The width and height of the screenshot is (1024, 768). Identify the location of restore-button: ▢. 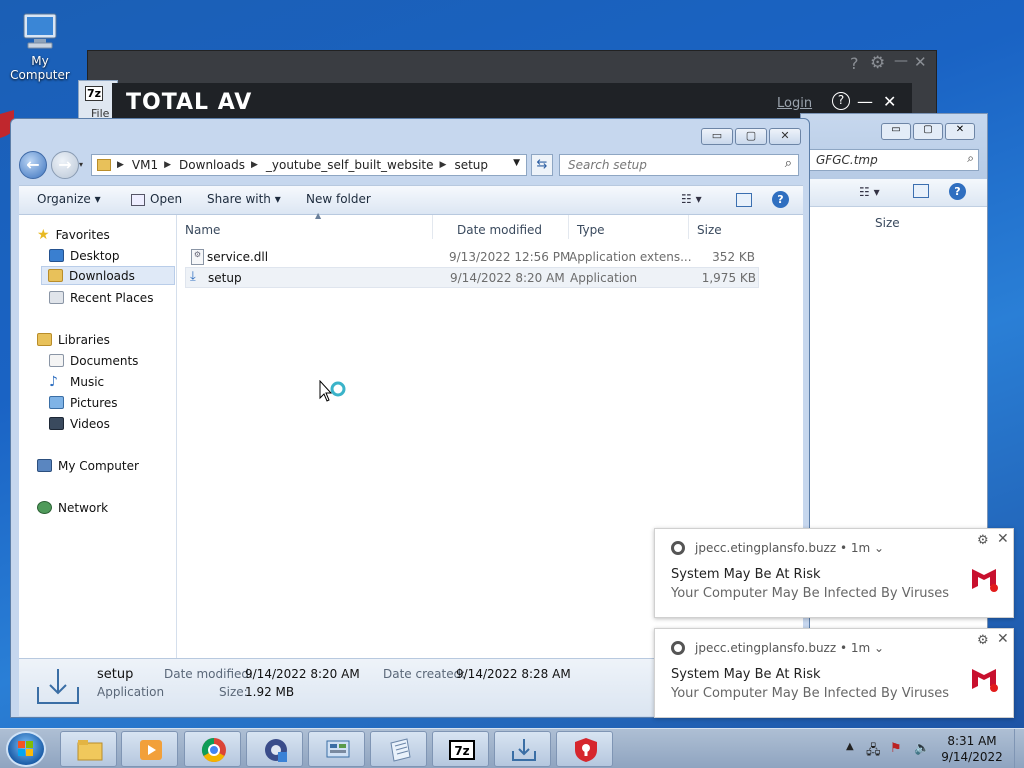
(928, 131).